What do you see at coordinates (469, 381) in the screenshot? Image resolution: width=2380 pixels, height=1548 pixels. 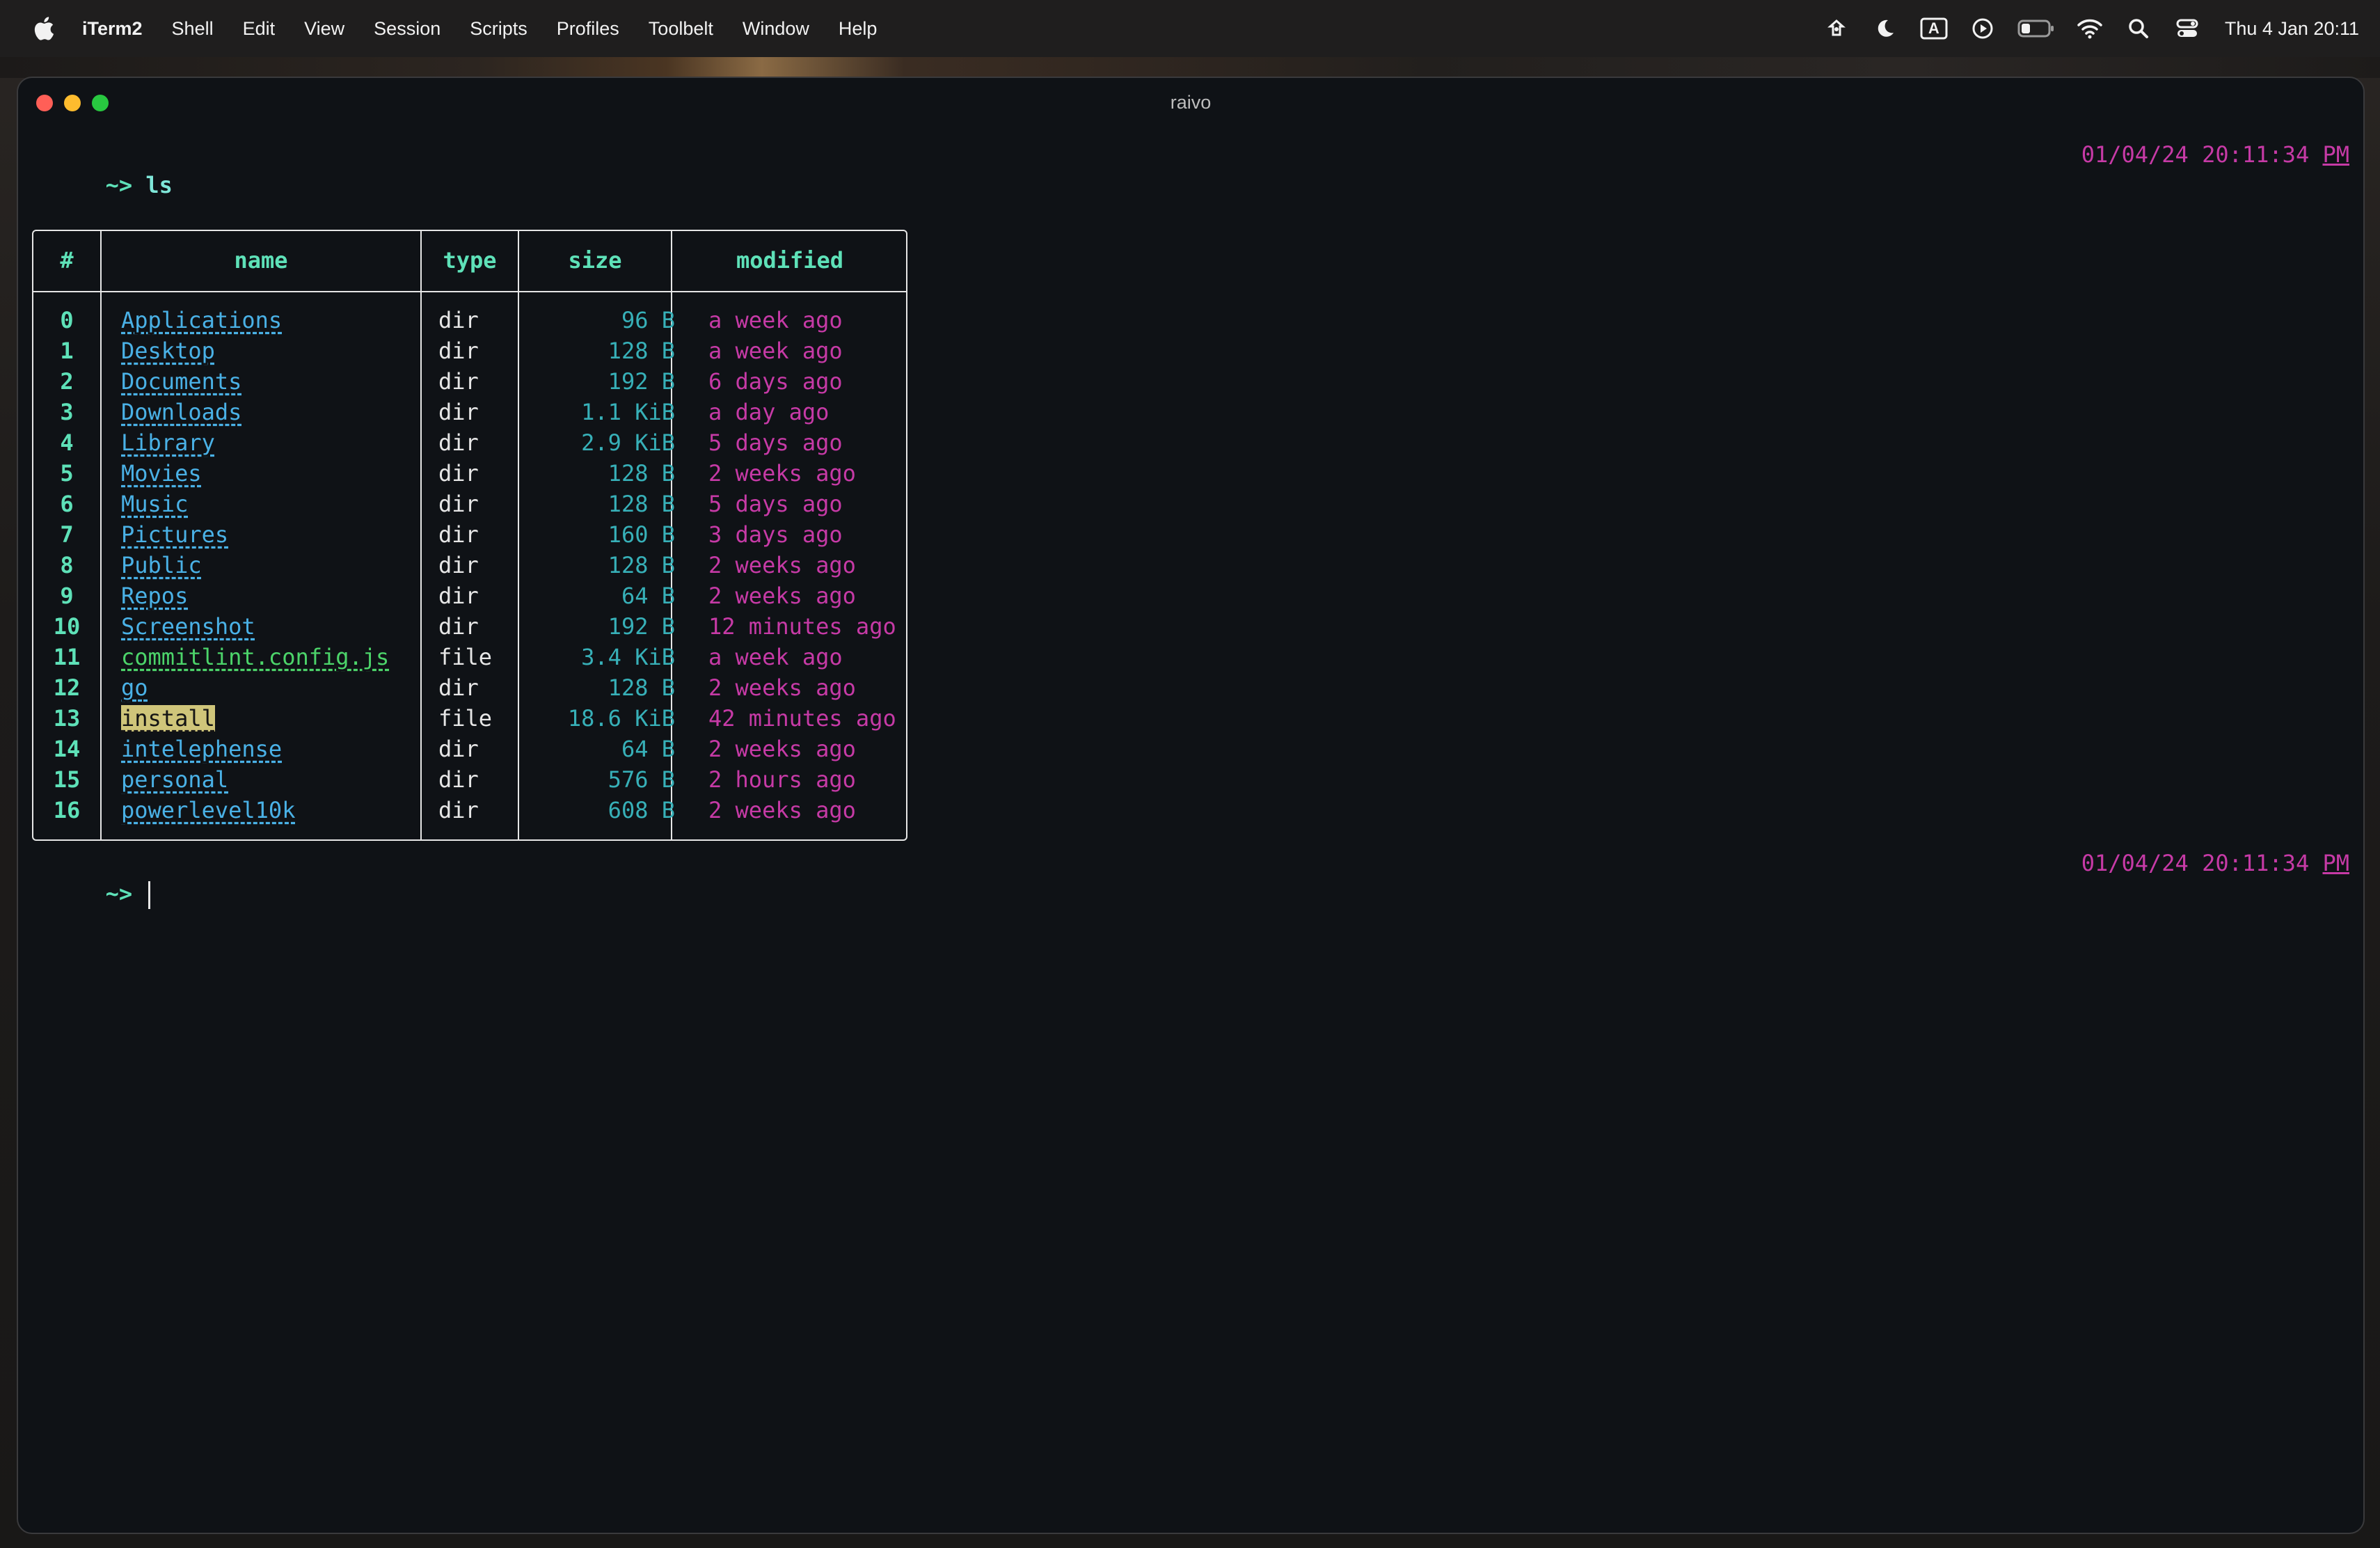 I see `table-row: 2 Documents dir 192 B 6 days ago` at bounding box center [469, 381].